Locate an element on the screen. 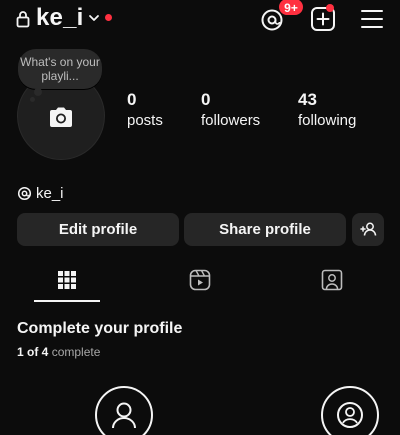  tagged-icon is located at coordinates (332, 280).